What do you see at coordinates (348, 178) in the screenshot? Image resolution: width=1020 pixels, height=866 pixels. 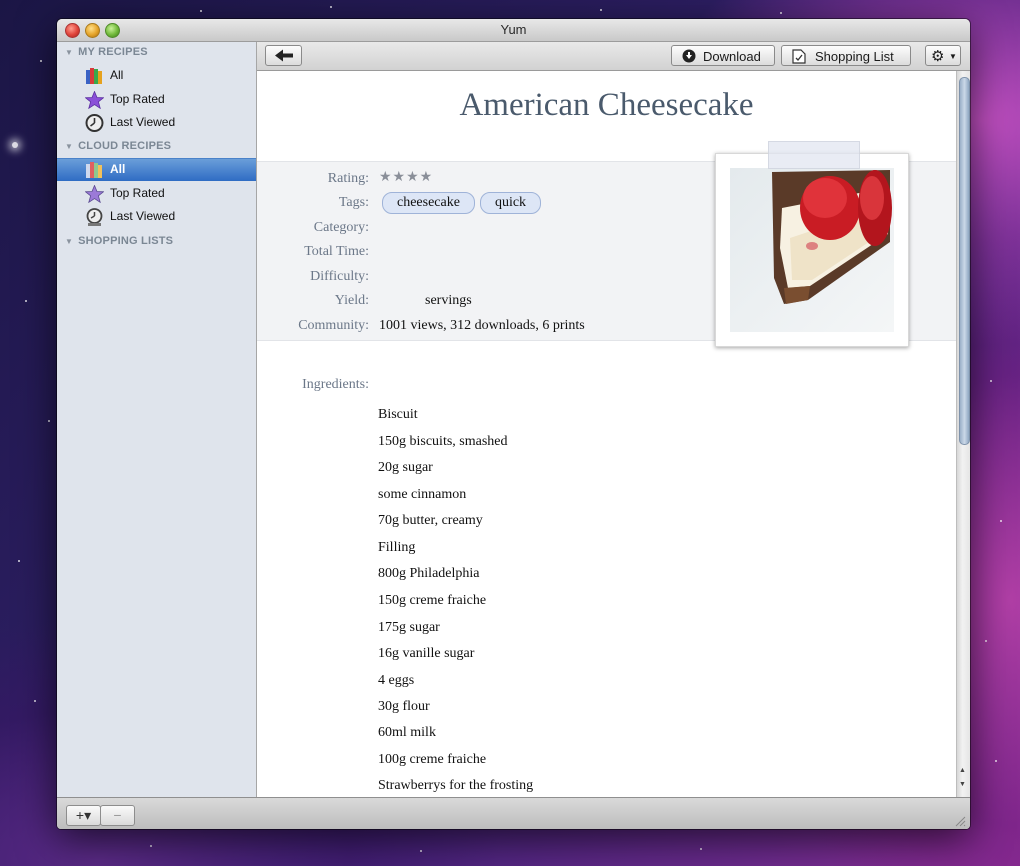 I see `rating-label: Rating:` at bounding box center [348, 178].